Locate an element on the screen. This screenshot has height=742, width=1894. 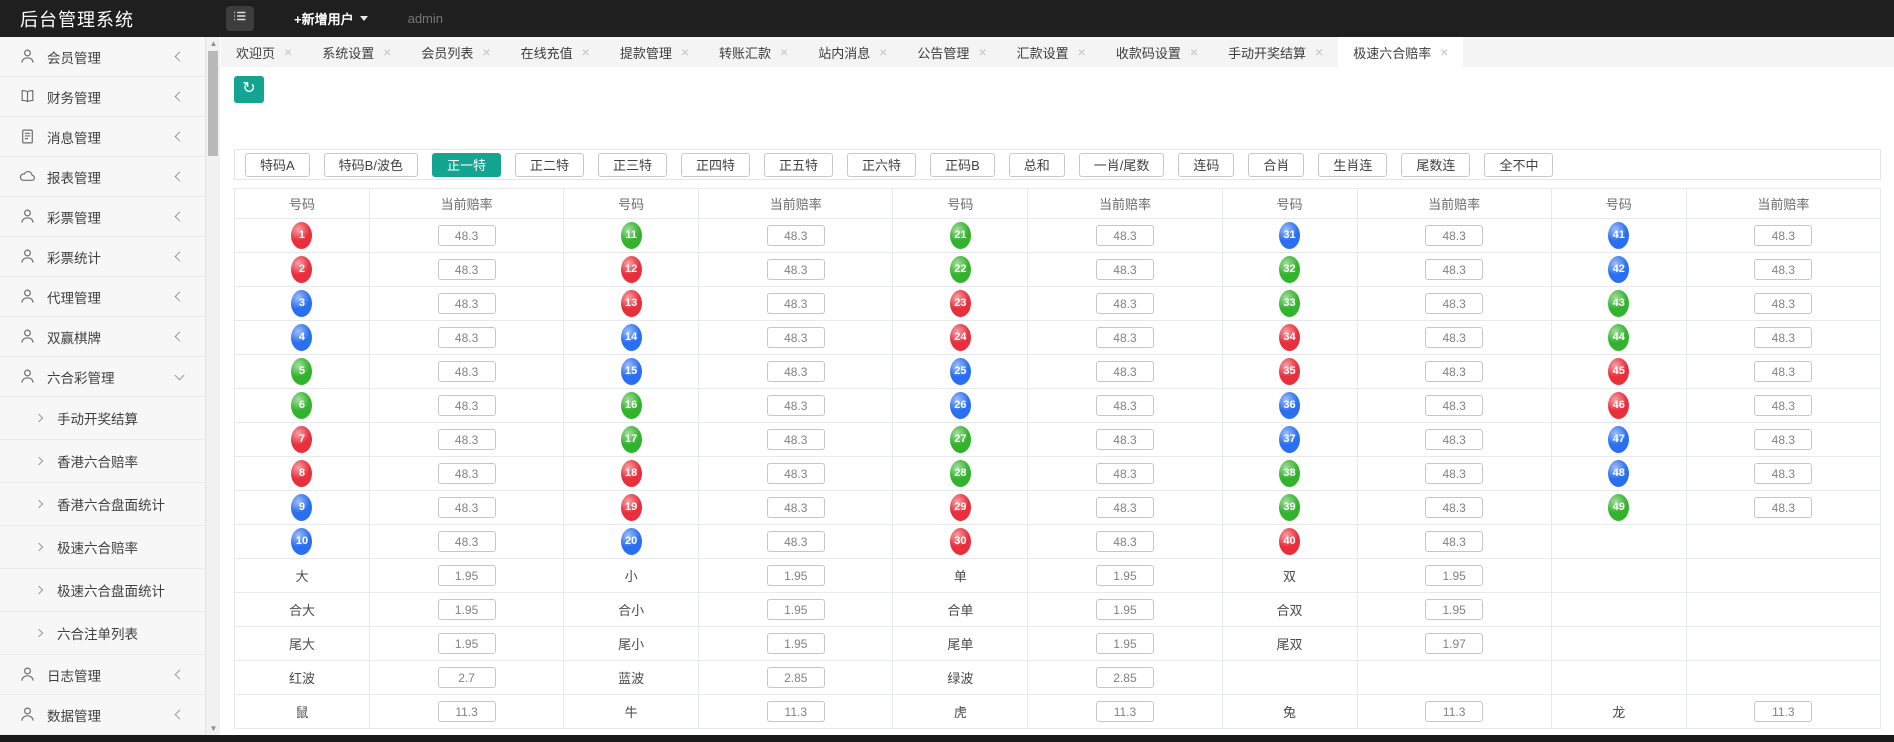
sidebar-item: 代理管理 is located at coordinates (102, 297).